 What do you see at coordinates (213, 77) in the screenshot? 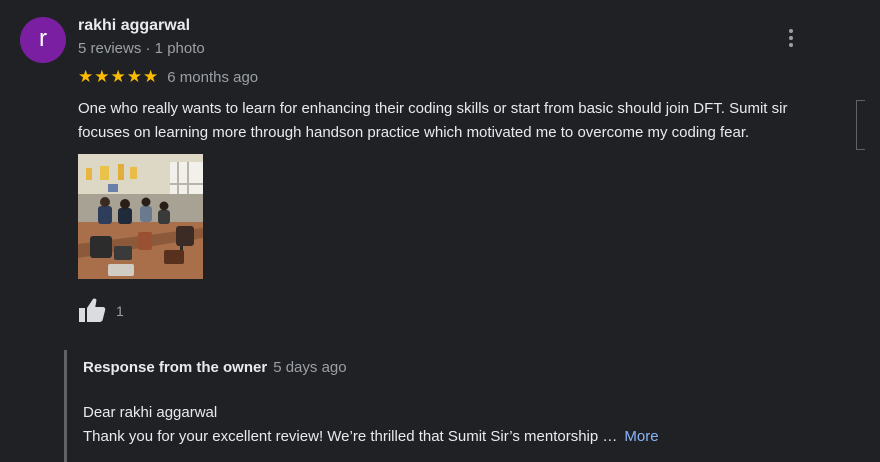
I see `review-time: 6 months ago` at bounding box center [213, 77].